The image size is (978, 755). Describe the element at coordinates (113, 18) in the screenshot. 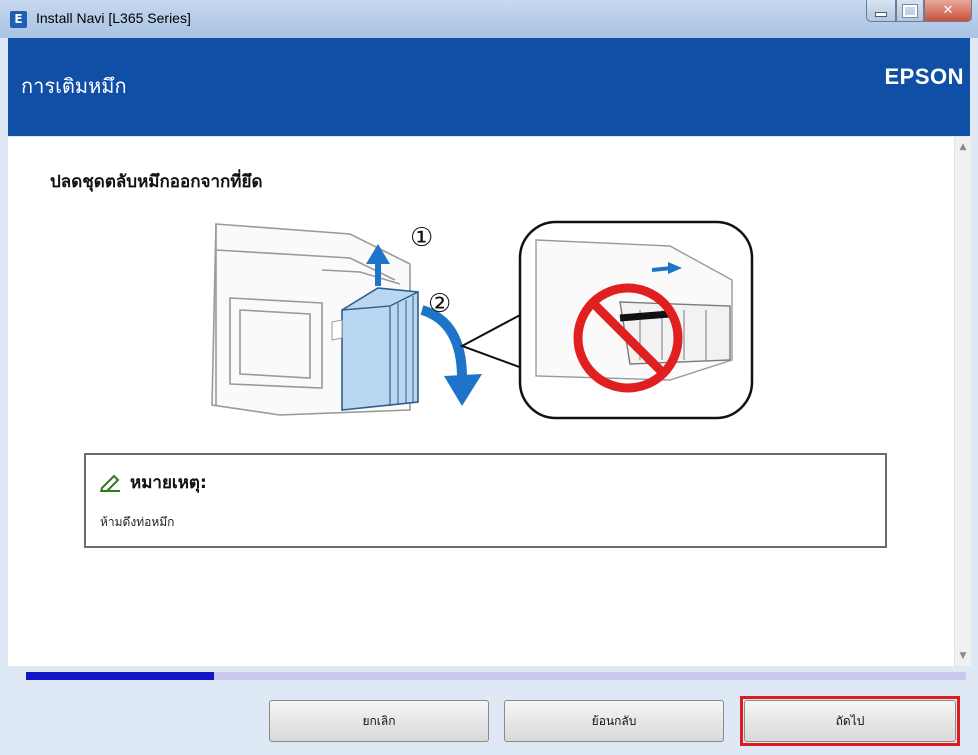

I see `window-title: Install Navi [L365 Series]` at that location.